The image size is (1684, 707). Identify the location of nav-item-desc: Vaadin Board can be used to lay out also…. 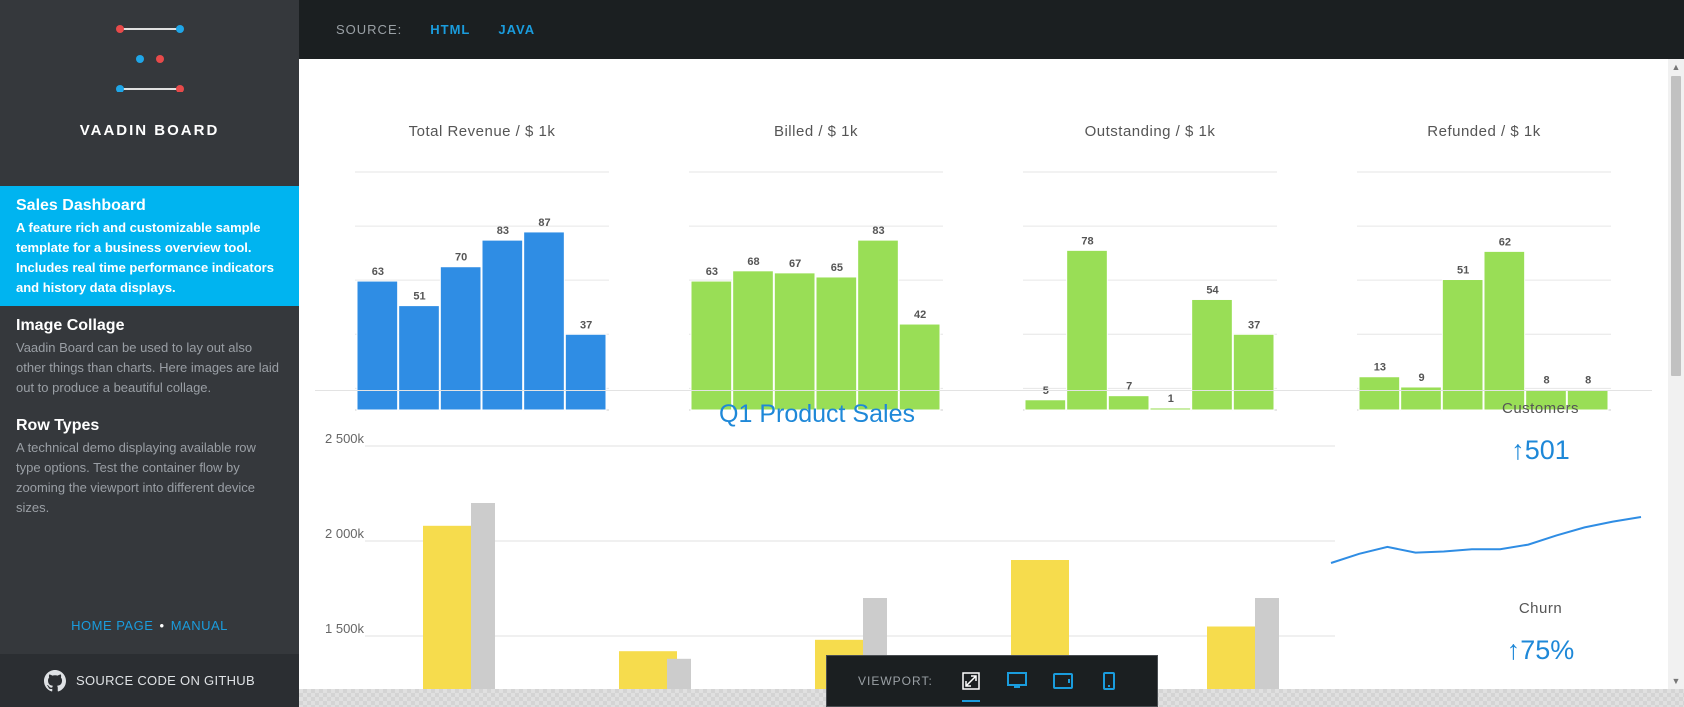
(148, 367).